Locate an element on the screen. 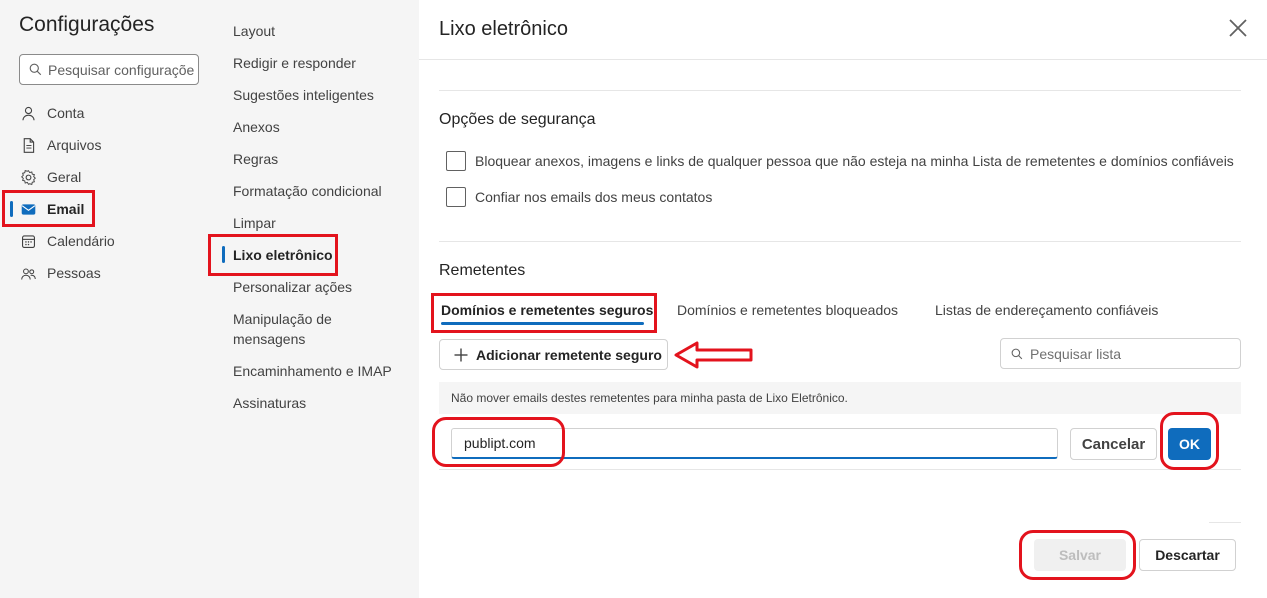 The image size is (1267, 598). mail-icon is located at coordinates (28, 209).